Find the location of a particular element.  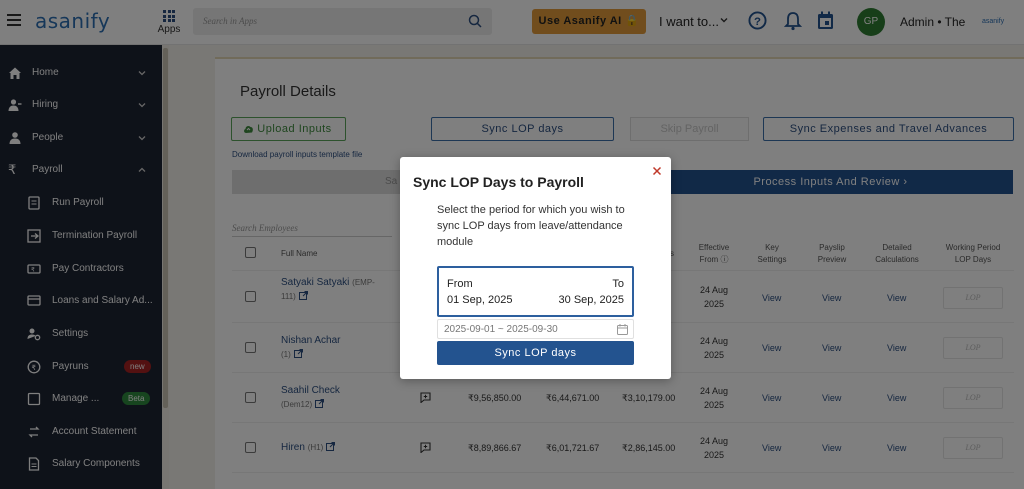

close-icon is located at coordinates (657, 171).